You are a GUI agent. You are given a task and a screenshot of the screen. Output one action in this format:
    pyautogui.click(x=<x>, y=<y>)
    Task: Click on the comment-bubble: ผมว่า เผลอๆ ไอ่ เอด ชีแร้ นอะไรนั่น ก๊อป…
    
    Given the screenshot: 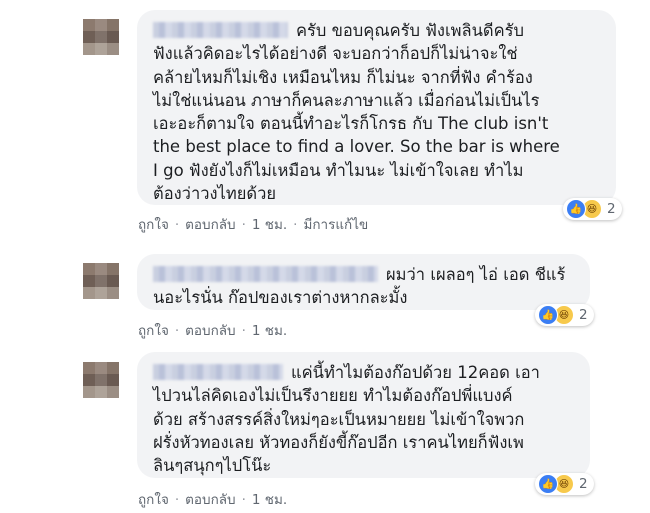 What is the action you would take?
    pyautogui.click(x=363, y=282)
    